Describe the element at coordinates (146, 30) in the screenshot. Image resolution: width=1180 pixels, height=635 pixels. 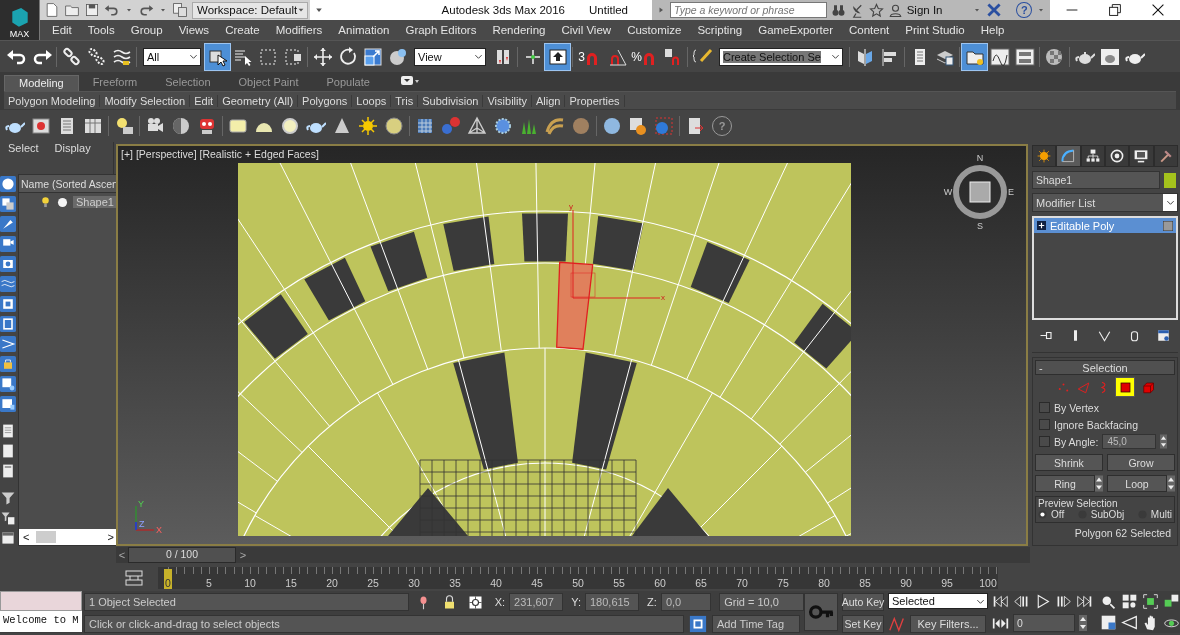
I see `menu-item: Group` at that location.